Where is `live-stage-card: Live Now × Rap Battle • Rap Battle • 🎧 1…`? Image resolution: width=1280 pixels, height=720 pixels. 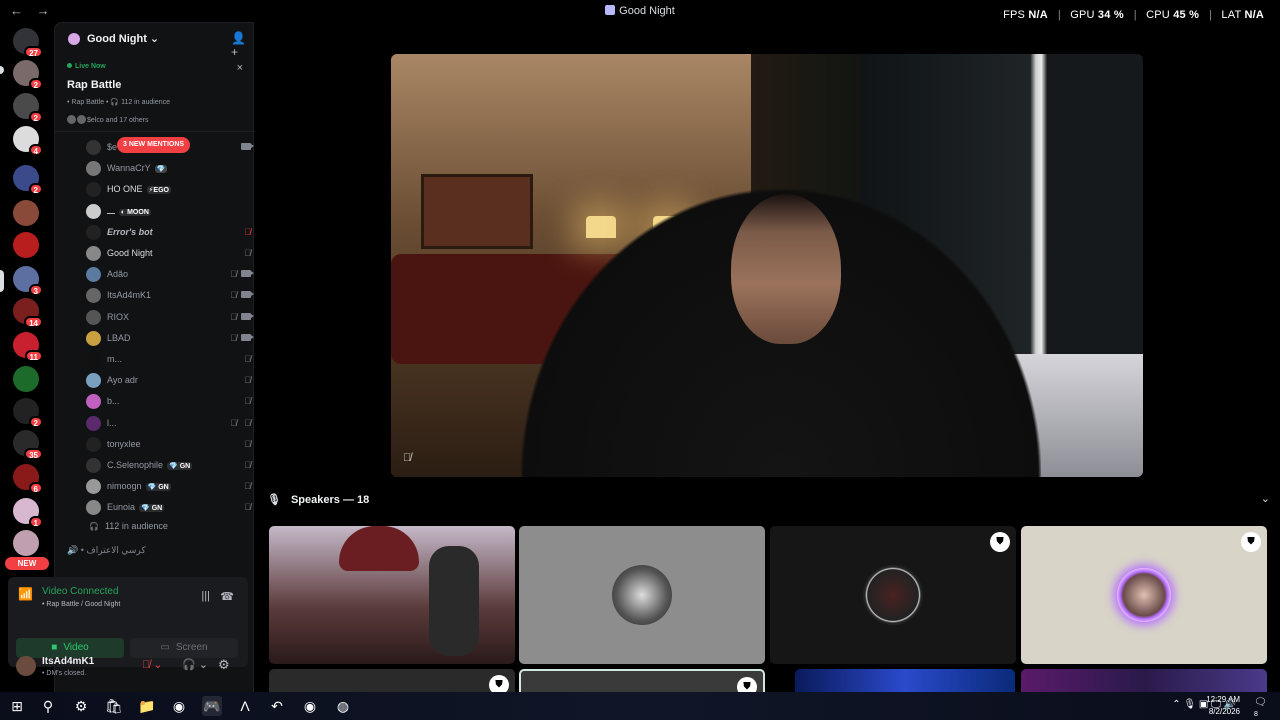
live-stage-card: Live Now × Rap Battle • Rap Battle • 🎧 1… is located at coordinates (155, 93).